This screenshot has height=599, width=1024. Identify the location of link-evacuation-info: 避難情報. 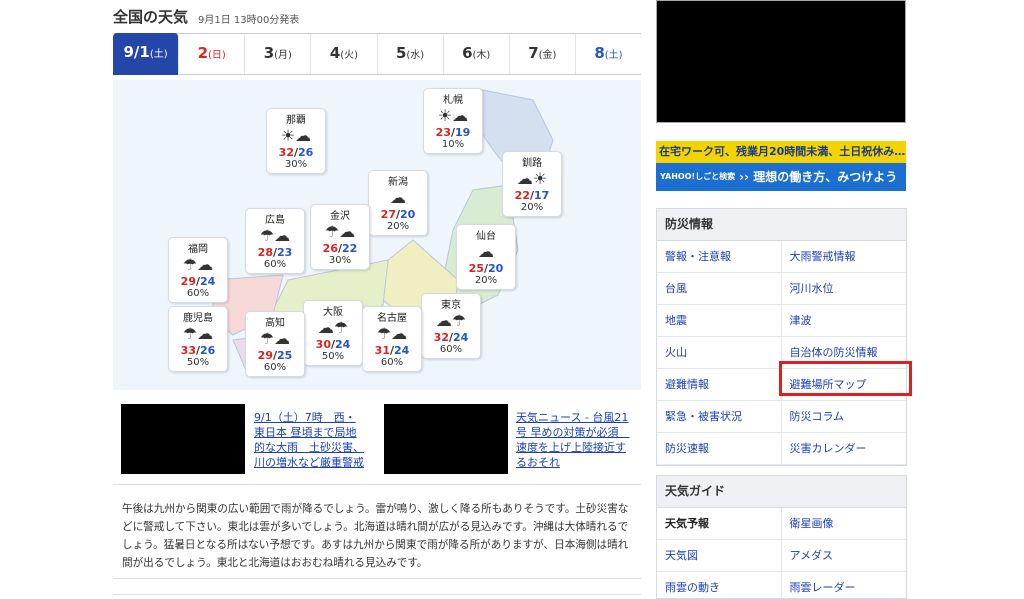
(719, 385).